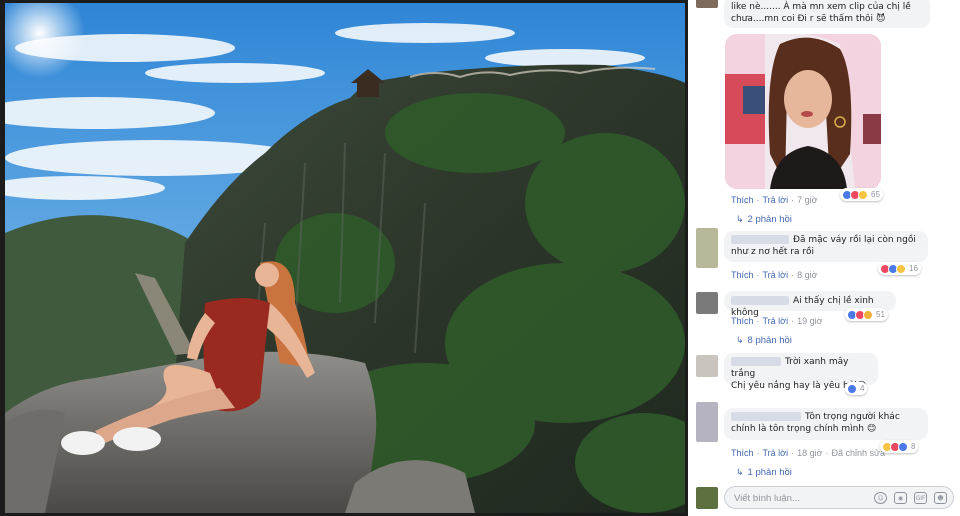  I want to click on reaction-summary: 4, so click(856, 388).